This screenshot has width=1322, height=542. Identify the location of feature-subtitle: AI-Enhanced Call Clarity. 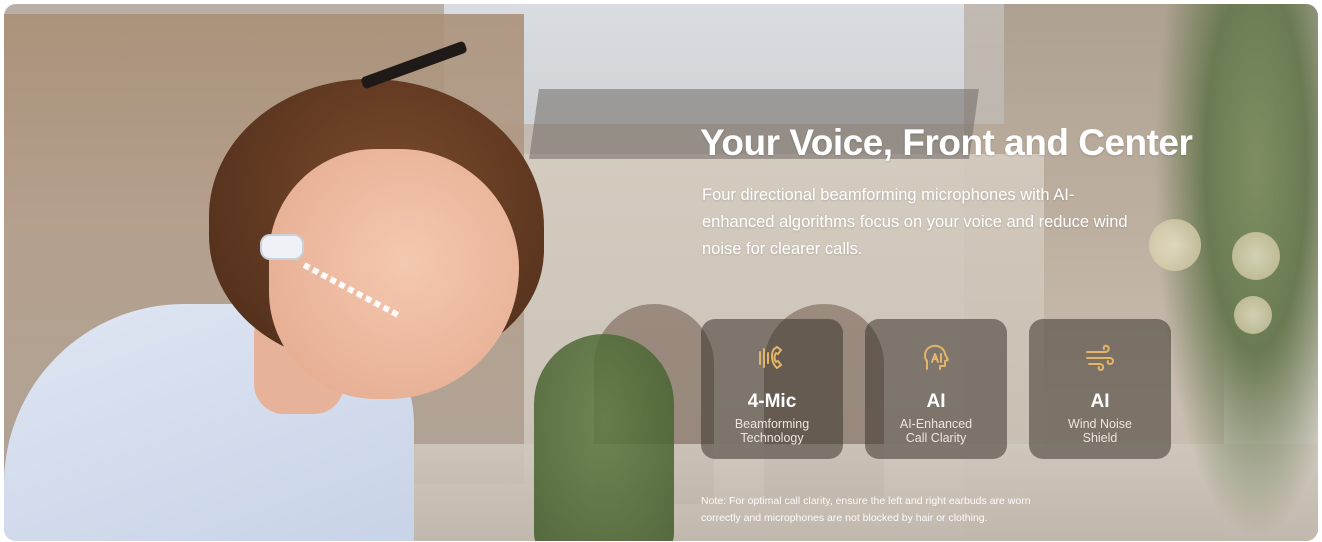
(936, 431).